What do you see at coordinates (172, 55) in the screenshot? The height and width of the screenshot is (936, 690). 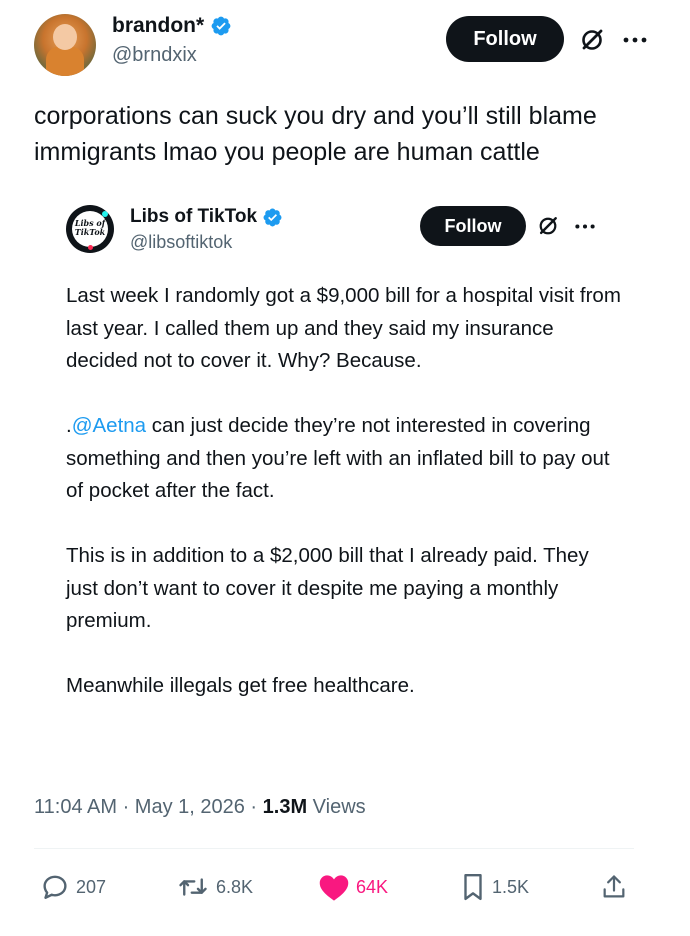 I see `author-handle: @brndxix` at bounding box center [172, 55].